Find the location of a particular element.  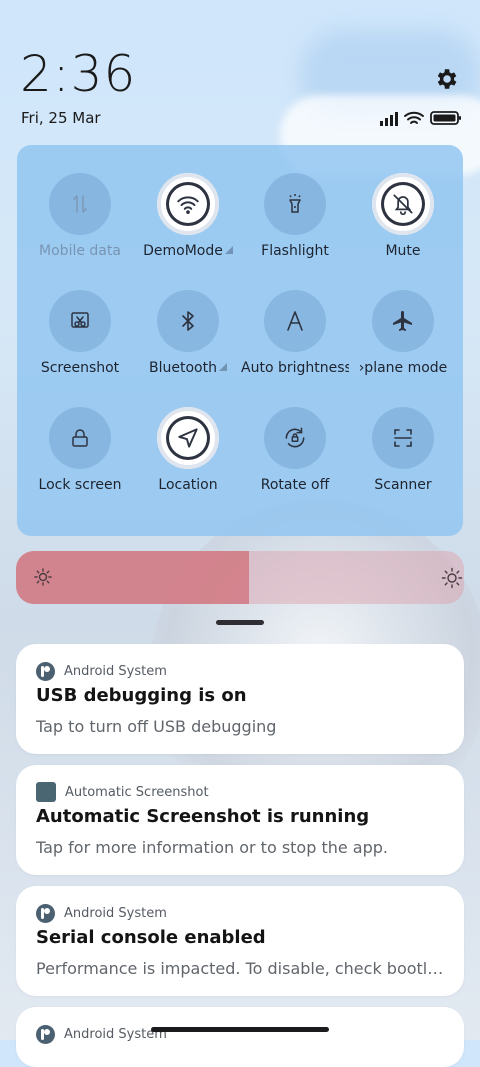

navigation-bar is located at coordinates (240, 1029).